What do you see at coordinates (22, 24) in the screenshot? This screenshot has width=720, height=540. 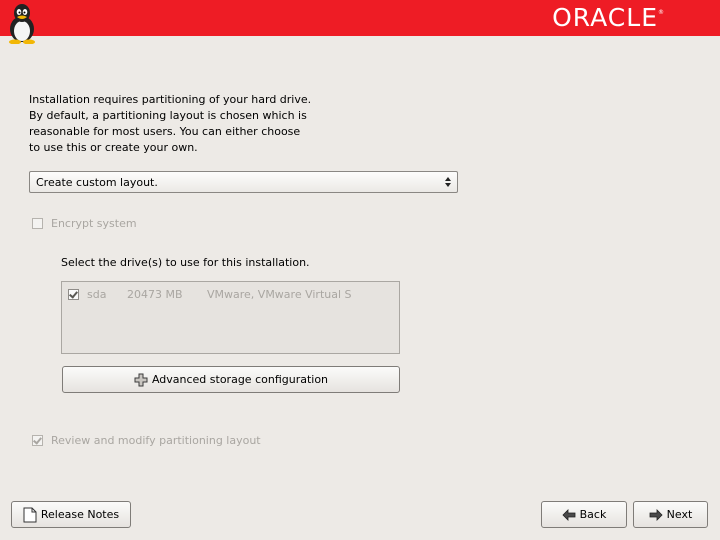 I see `tux-penguin-icon` at bounding box center [22, 24].